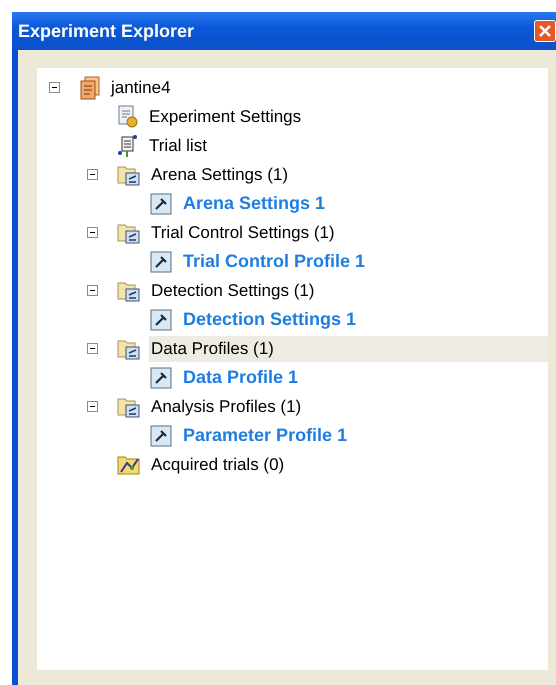  What do you see at coordinates (274, 261) in the screenshot?
I see `tree-item: Trial Control Profile 1` at bounding box center [274, 261].